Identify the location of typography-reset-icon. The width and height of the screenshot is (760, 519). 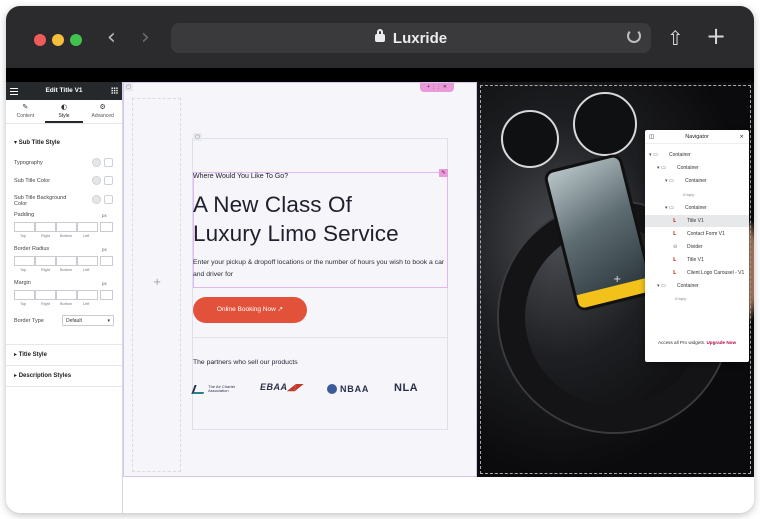
(96, 162).